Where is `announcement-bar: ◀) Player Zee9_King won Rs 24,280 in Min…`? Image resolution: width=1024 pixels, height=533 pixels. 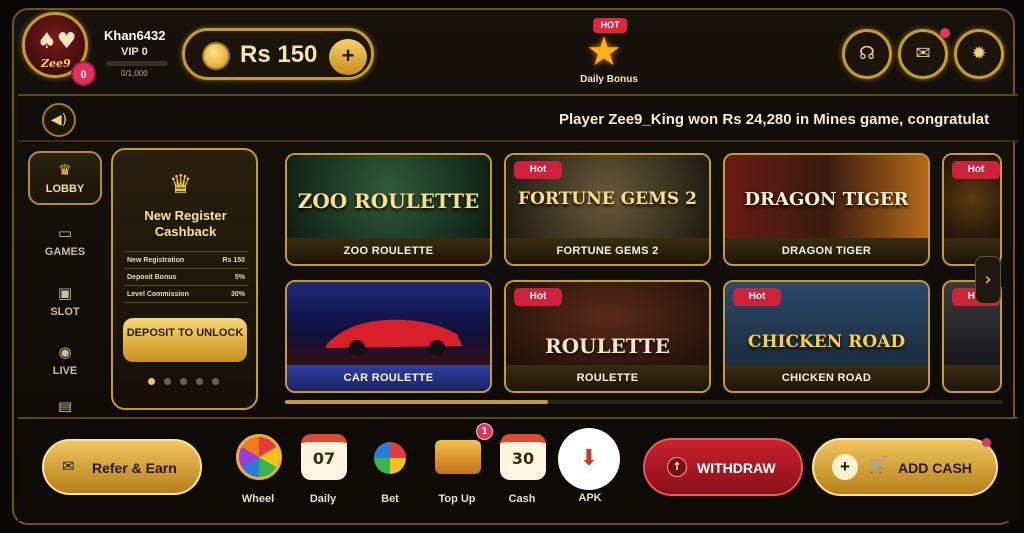 announcement-bar: ◀) Player Zee9_King won Rs 24,280 in Min… is located at coordinates (518, 118).